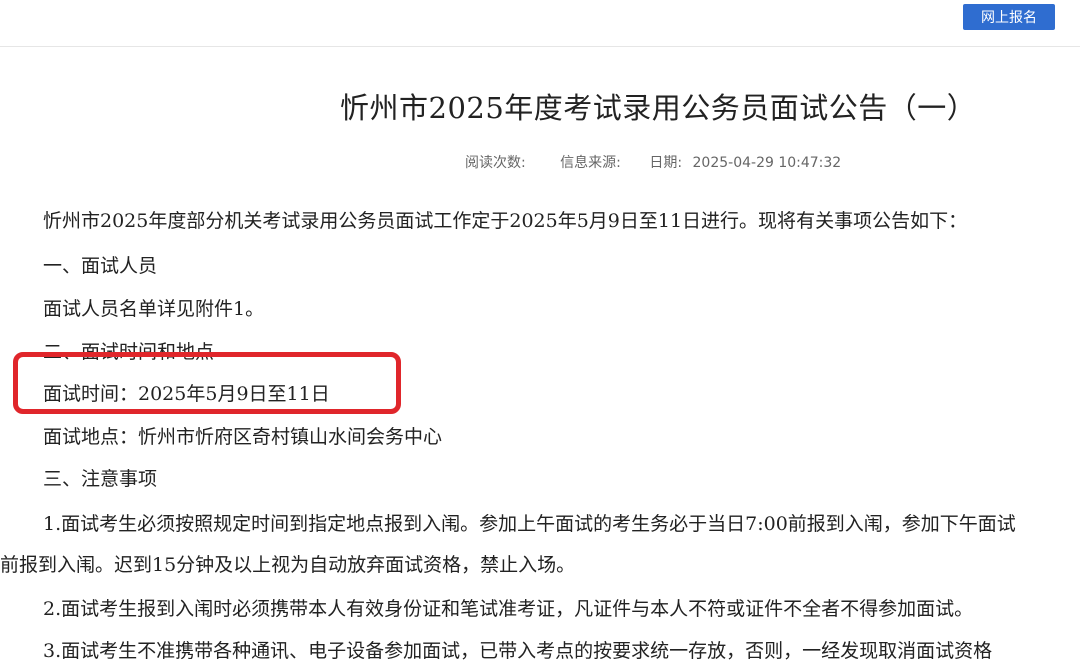 The height and width of the screenshot is (669, 1080). I want to click on section3-heading: 三、注意事项, so click(100, 479).